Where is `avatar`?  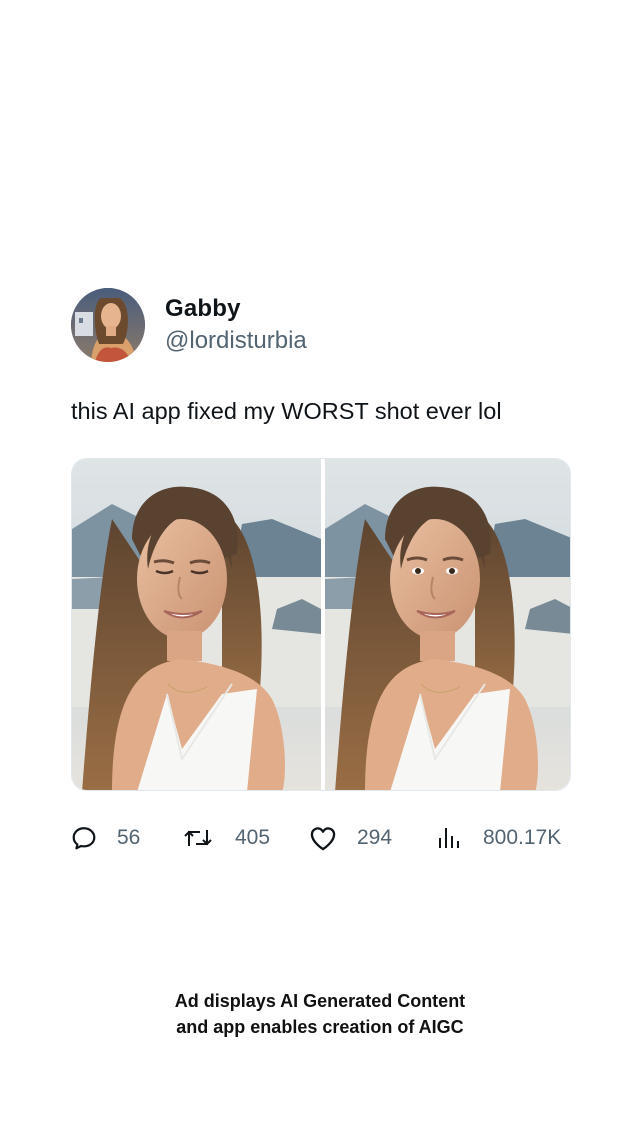 avatar is located at coordinates (108, 325).